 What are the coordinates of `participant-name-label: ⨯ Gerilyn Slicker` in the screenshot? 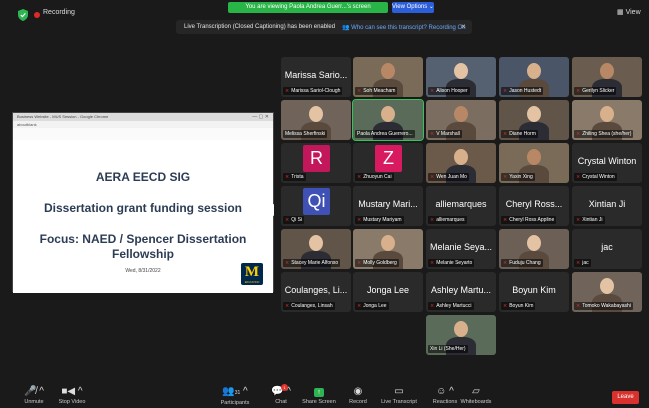 It's located at (595, 91).